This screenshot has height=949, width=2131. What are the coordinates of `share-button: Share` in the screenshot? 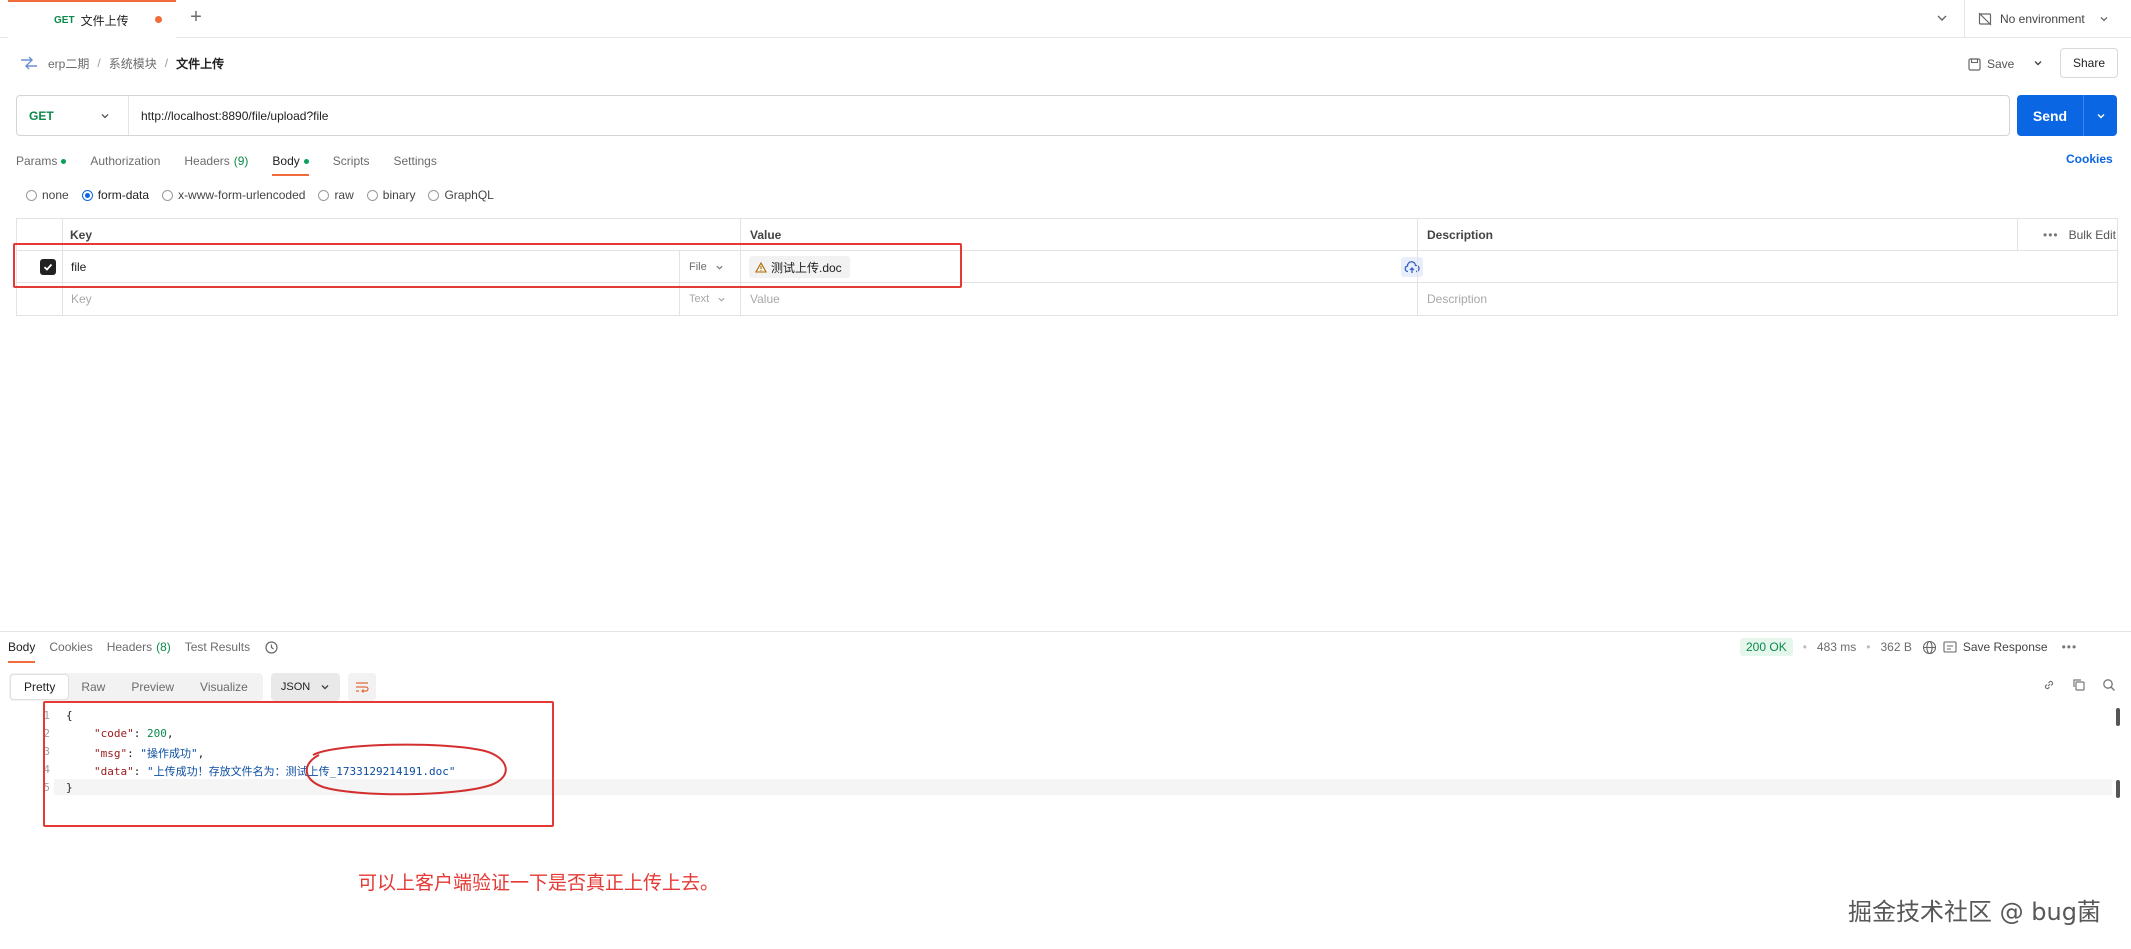 It's located at (2089, 63).